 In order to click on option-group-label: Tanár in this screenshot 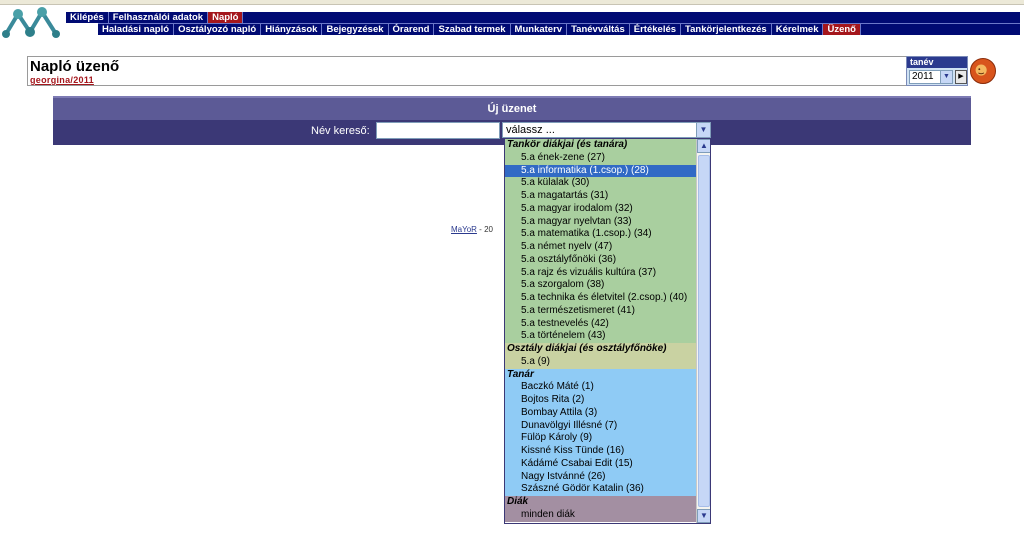, I will do `click(600, 375)`.